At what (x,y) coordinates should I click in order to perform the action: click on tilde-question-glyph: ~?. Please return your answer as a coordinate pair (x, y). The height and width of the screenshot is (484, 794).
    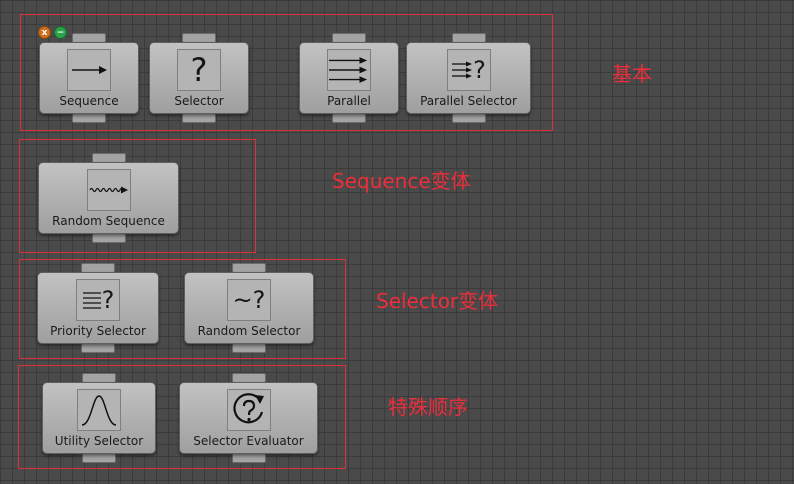
    Looking at the image, I should click on (249, 300).